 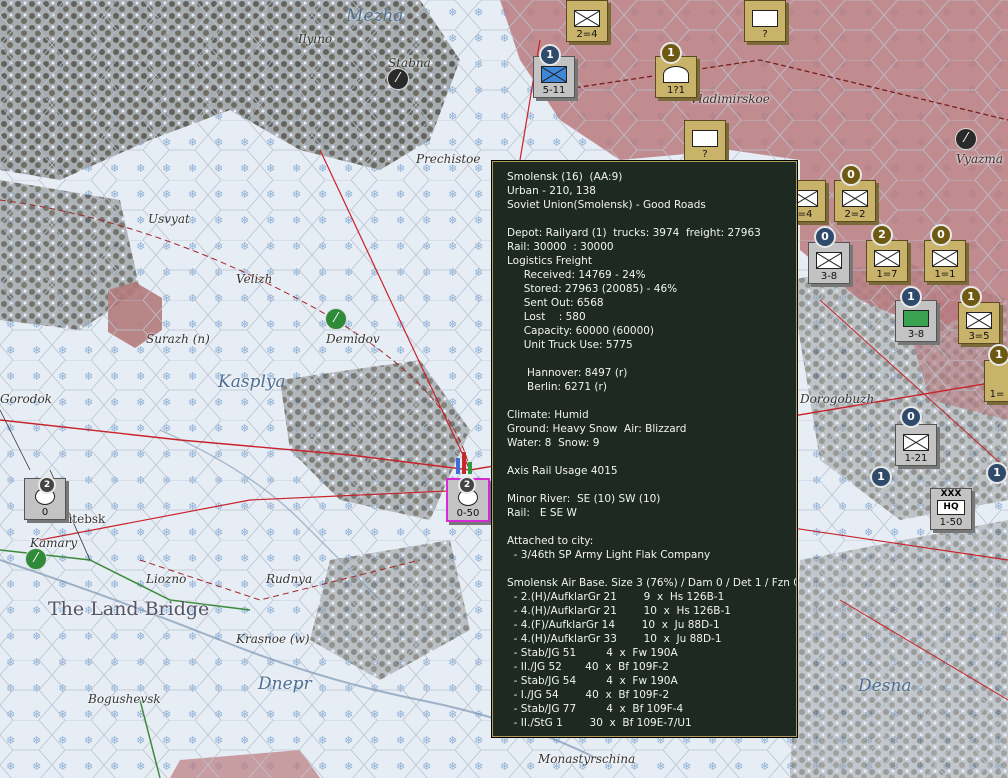 I want to click on region-desna: Desna, so click(x=885, y=686).